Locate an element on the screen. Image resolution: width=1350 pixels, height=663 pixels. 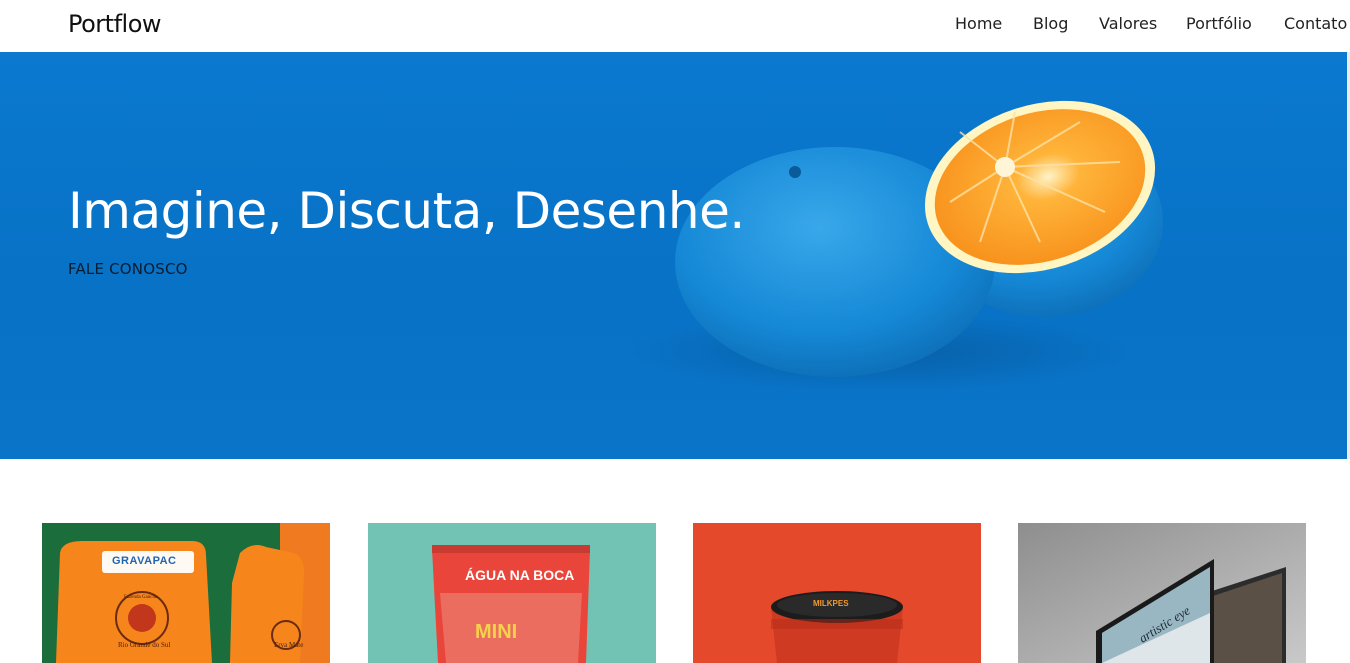
nav-valores: Valores is located at coordinates (1128, 23).